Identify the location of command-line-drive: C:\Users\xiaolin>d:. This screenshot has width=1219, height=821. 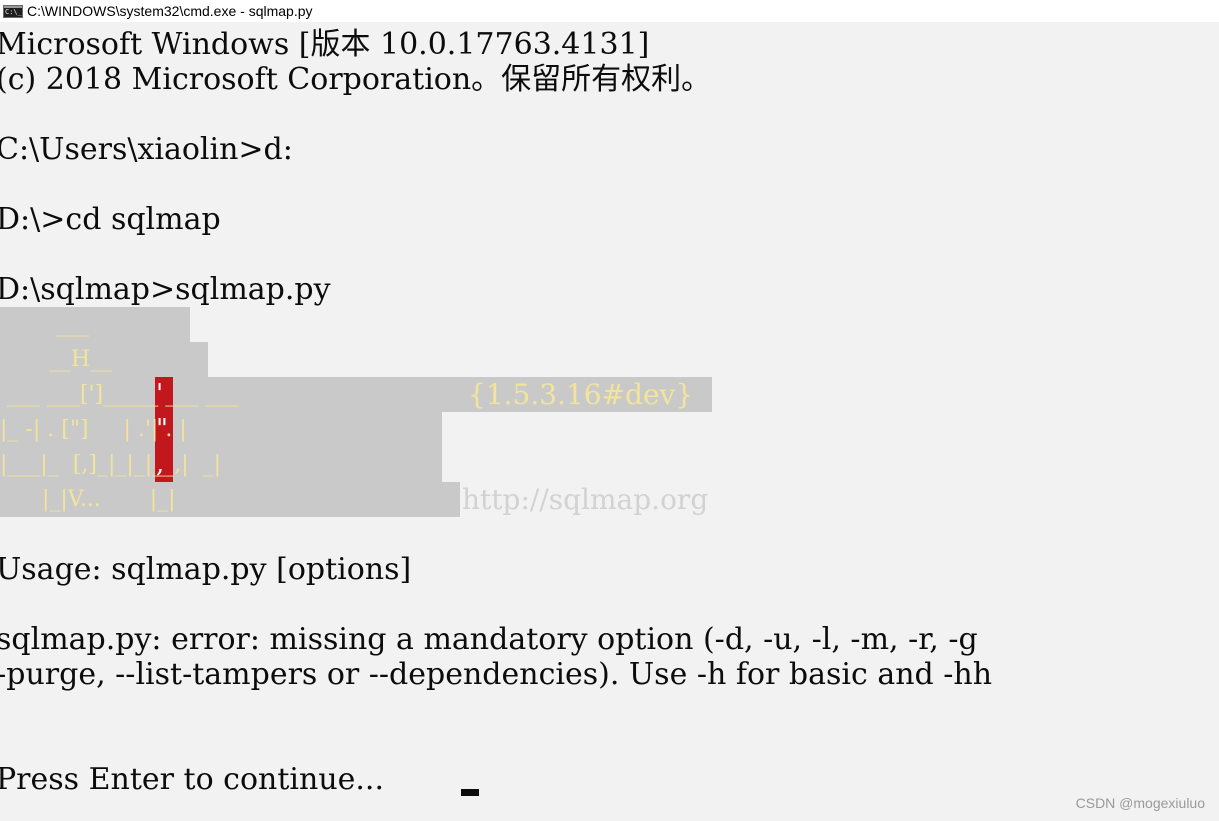
(146, 149).